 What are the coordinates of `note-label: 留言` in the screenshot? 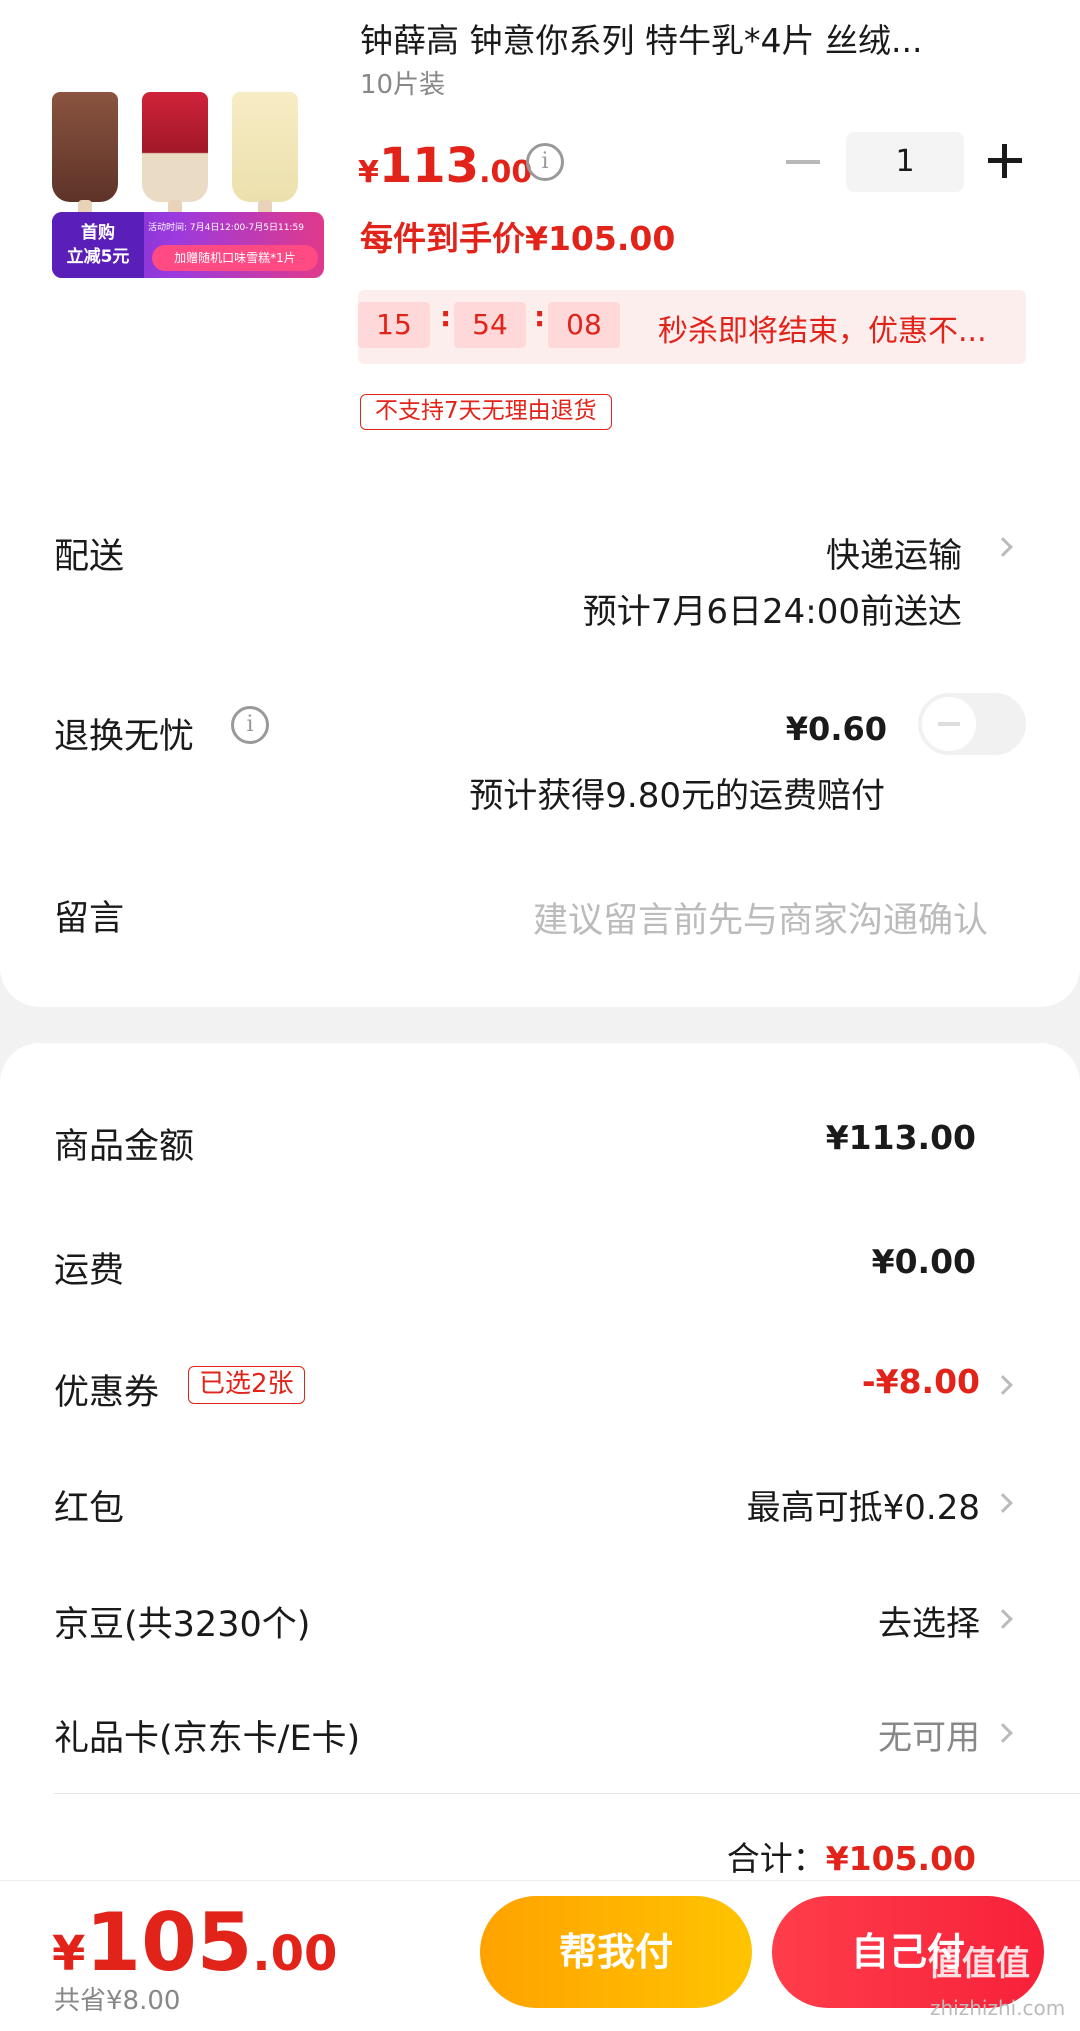 It's located at (89, 919).